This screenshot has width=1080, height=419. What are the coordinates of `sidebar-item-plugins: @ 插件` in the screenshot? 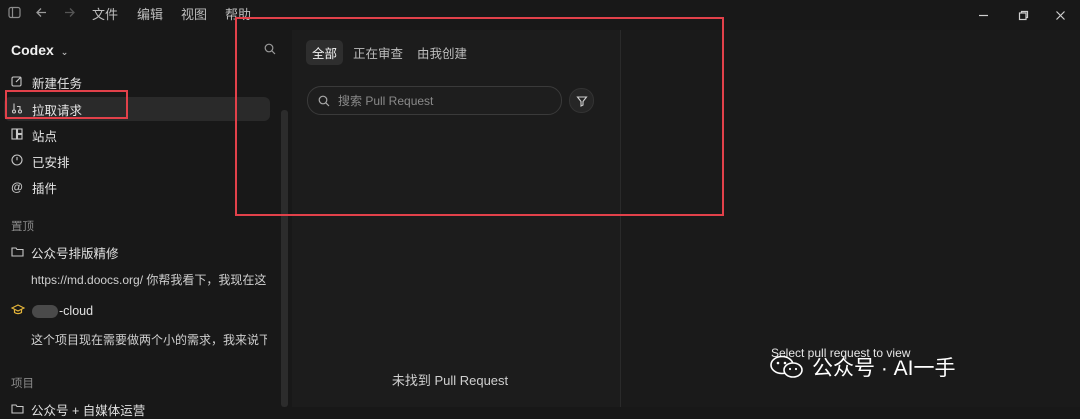 It's located at (137, 187).